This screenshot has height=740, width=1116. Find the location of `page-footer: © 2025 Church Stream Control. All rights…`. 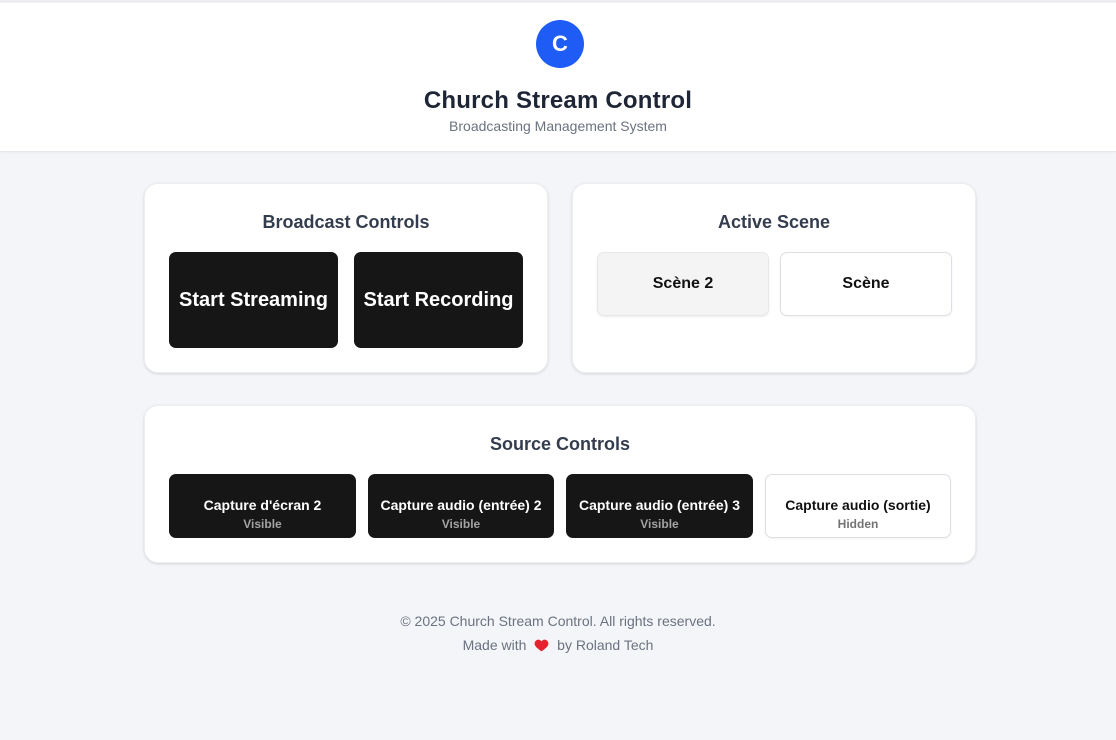

page-footer: © 2025 Church Stream Control. All rights… is located at coordinates (558, 636).